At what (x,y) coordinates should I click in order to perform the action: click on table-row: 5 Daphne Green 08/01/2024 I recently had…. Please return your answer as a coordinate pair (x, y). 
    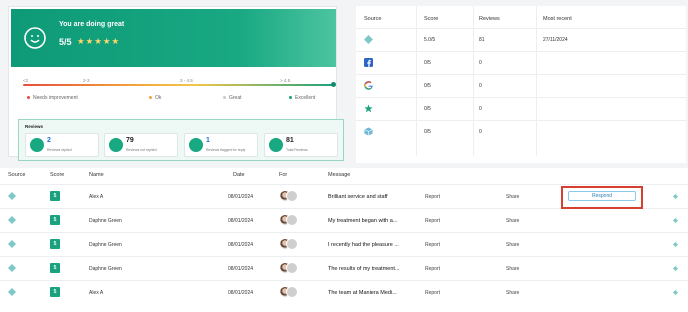
    Looking at the image, I should click on (344, 244).